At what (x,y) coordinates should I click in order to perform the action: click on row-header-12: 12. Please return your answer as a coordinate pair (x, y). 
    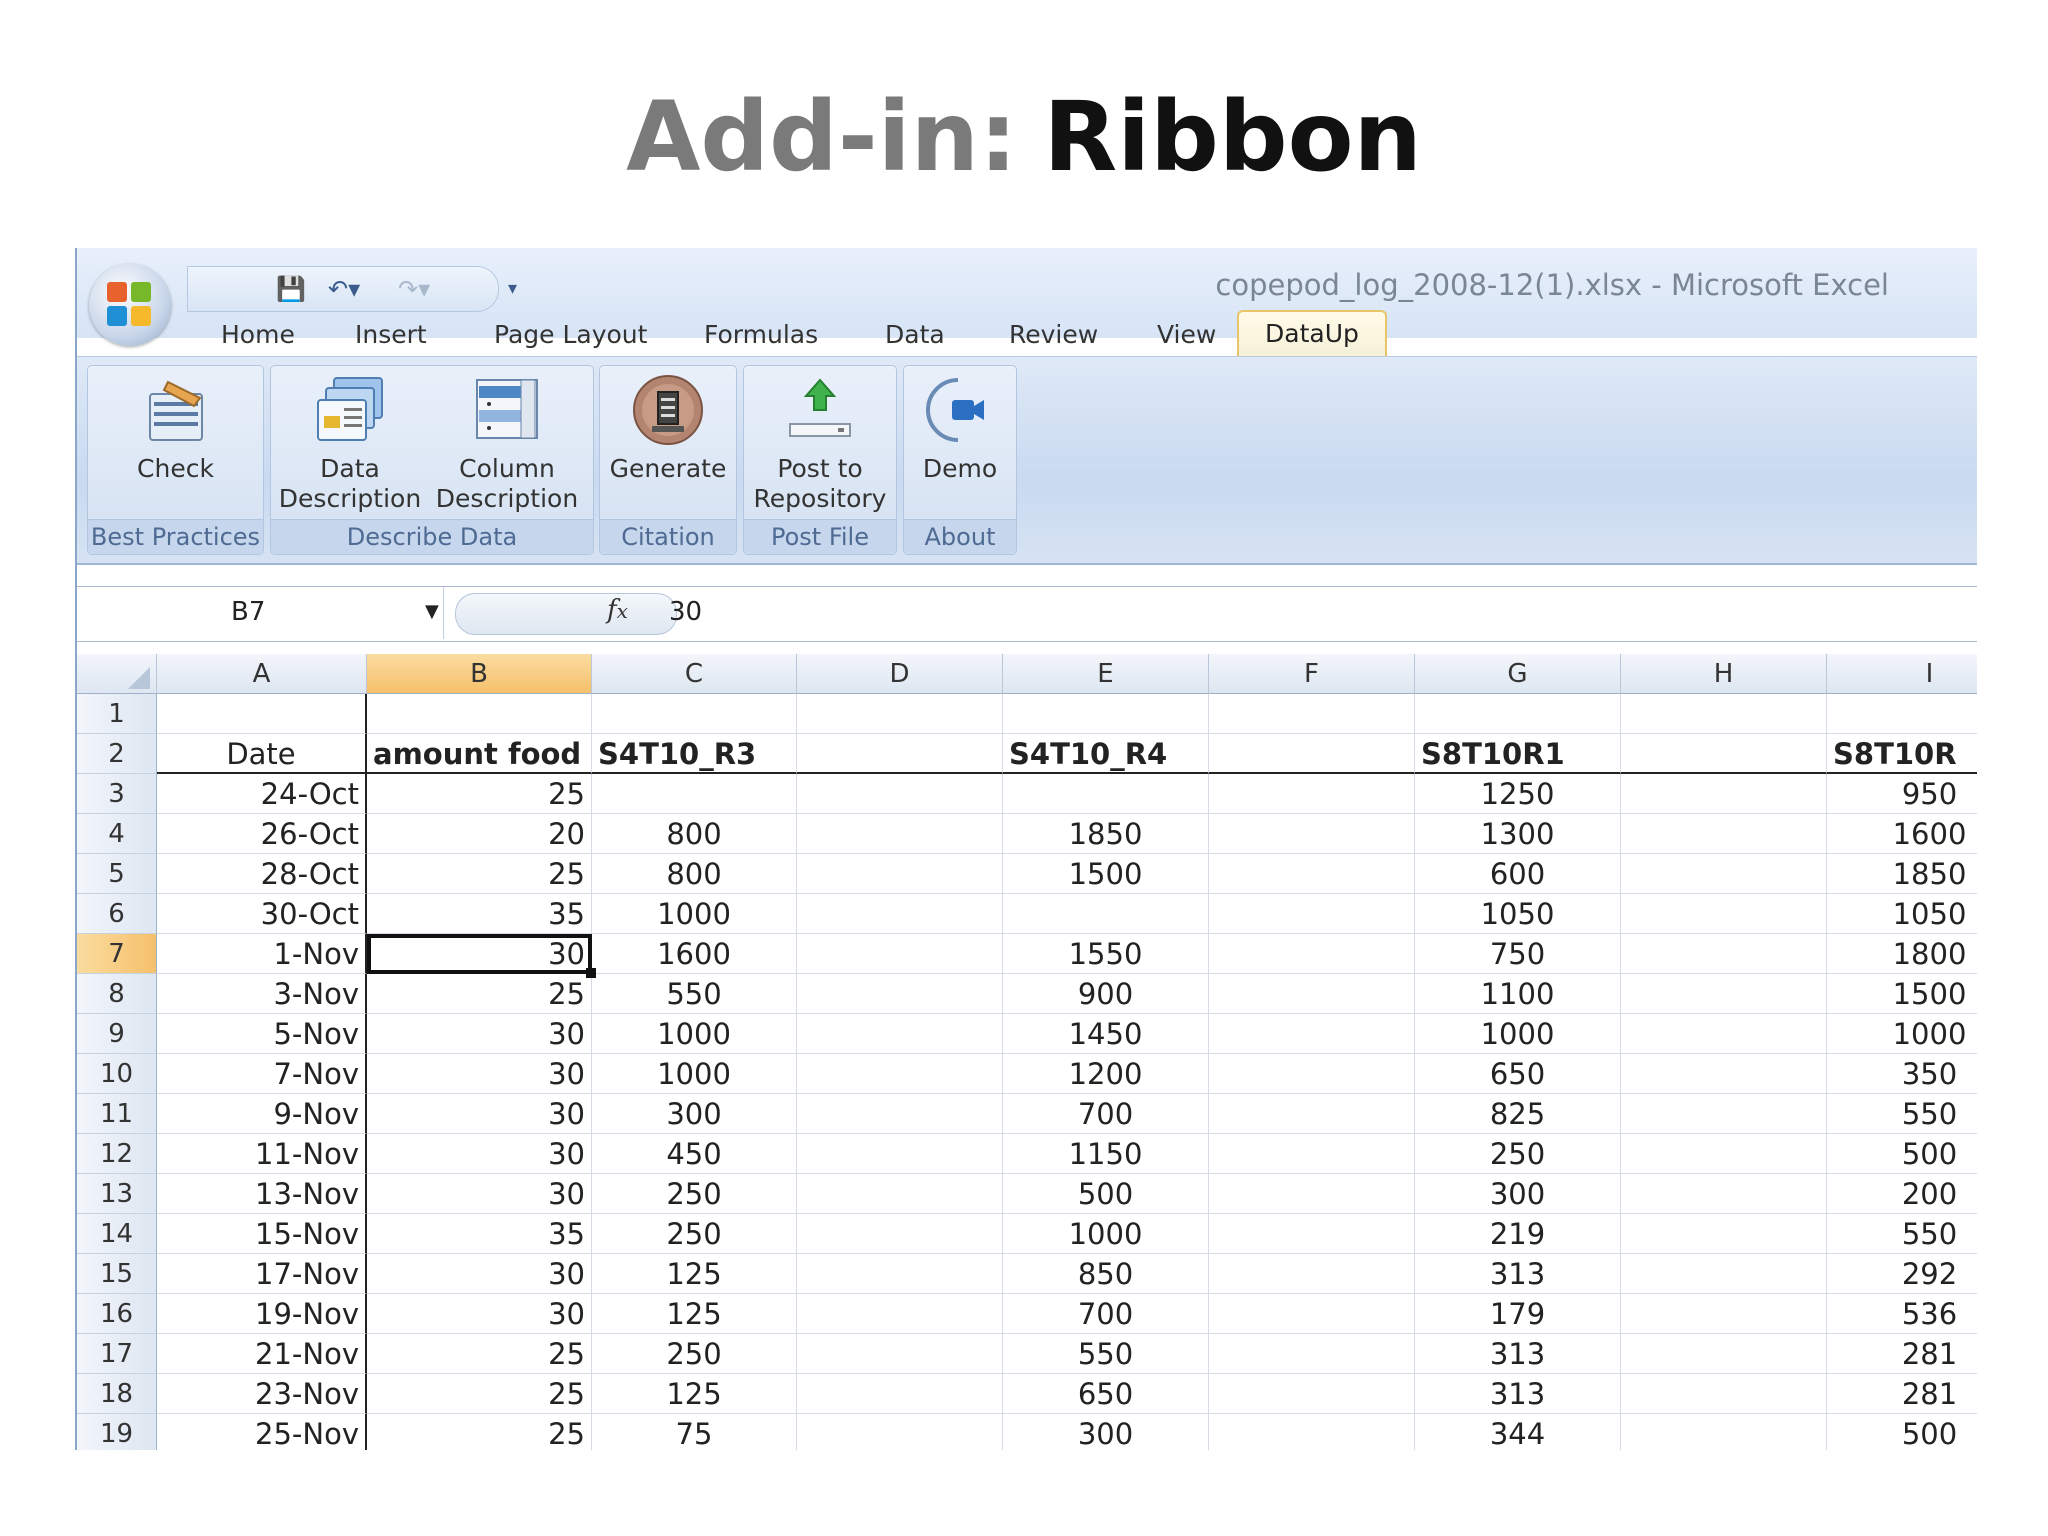
    Looking at the image, I should click on (117, 1154).